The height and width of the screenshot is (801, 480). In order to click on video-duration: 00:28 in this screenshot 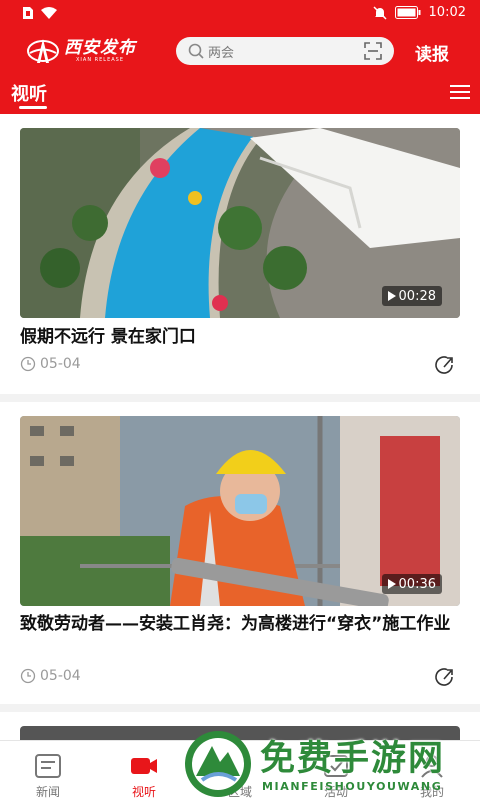, I will do `click(411, 296)`.